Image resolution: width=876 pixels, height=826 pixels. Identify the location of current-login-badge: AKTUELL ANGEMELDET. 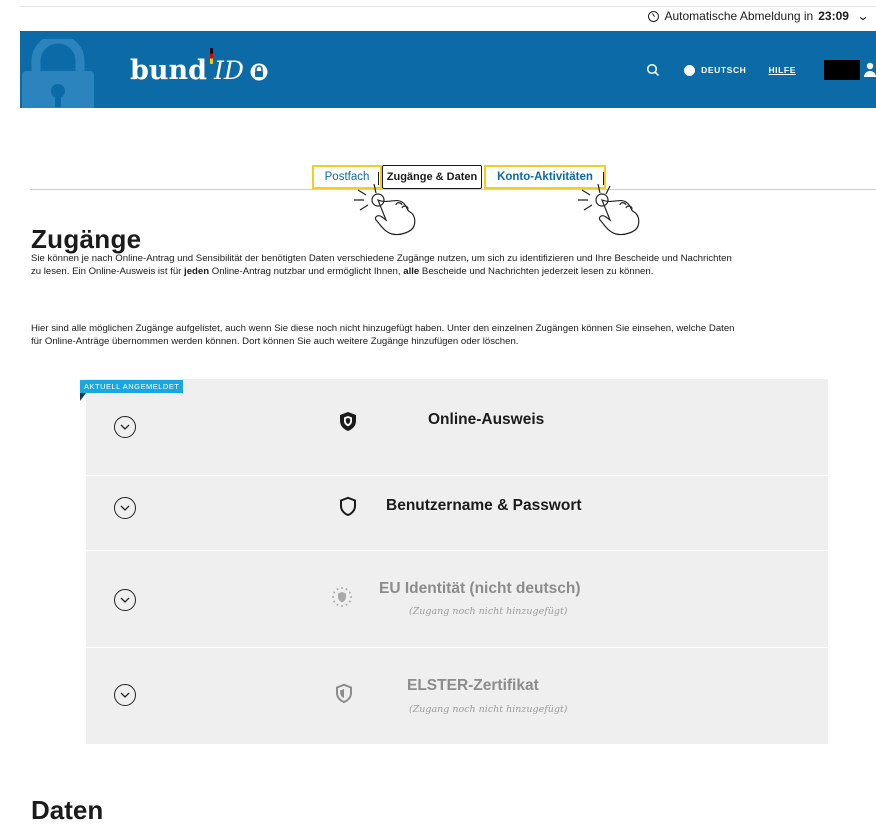
(132, 386).